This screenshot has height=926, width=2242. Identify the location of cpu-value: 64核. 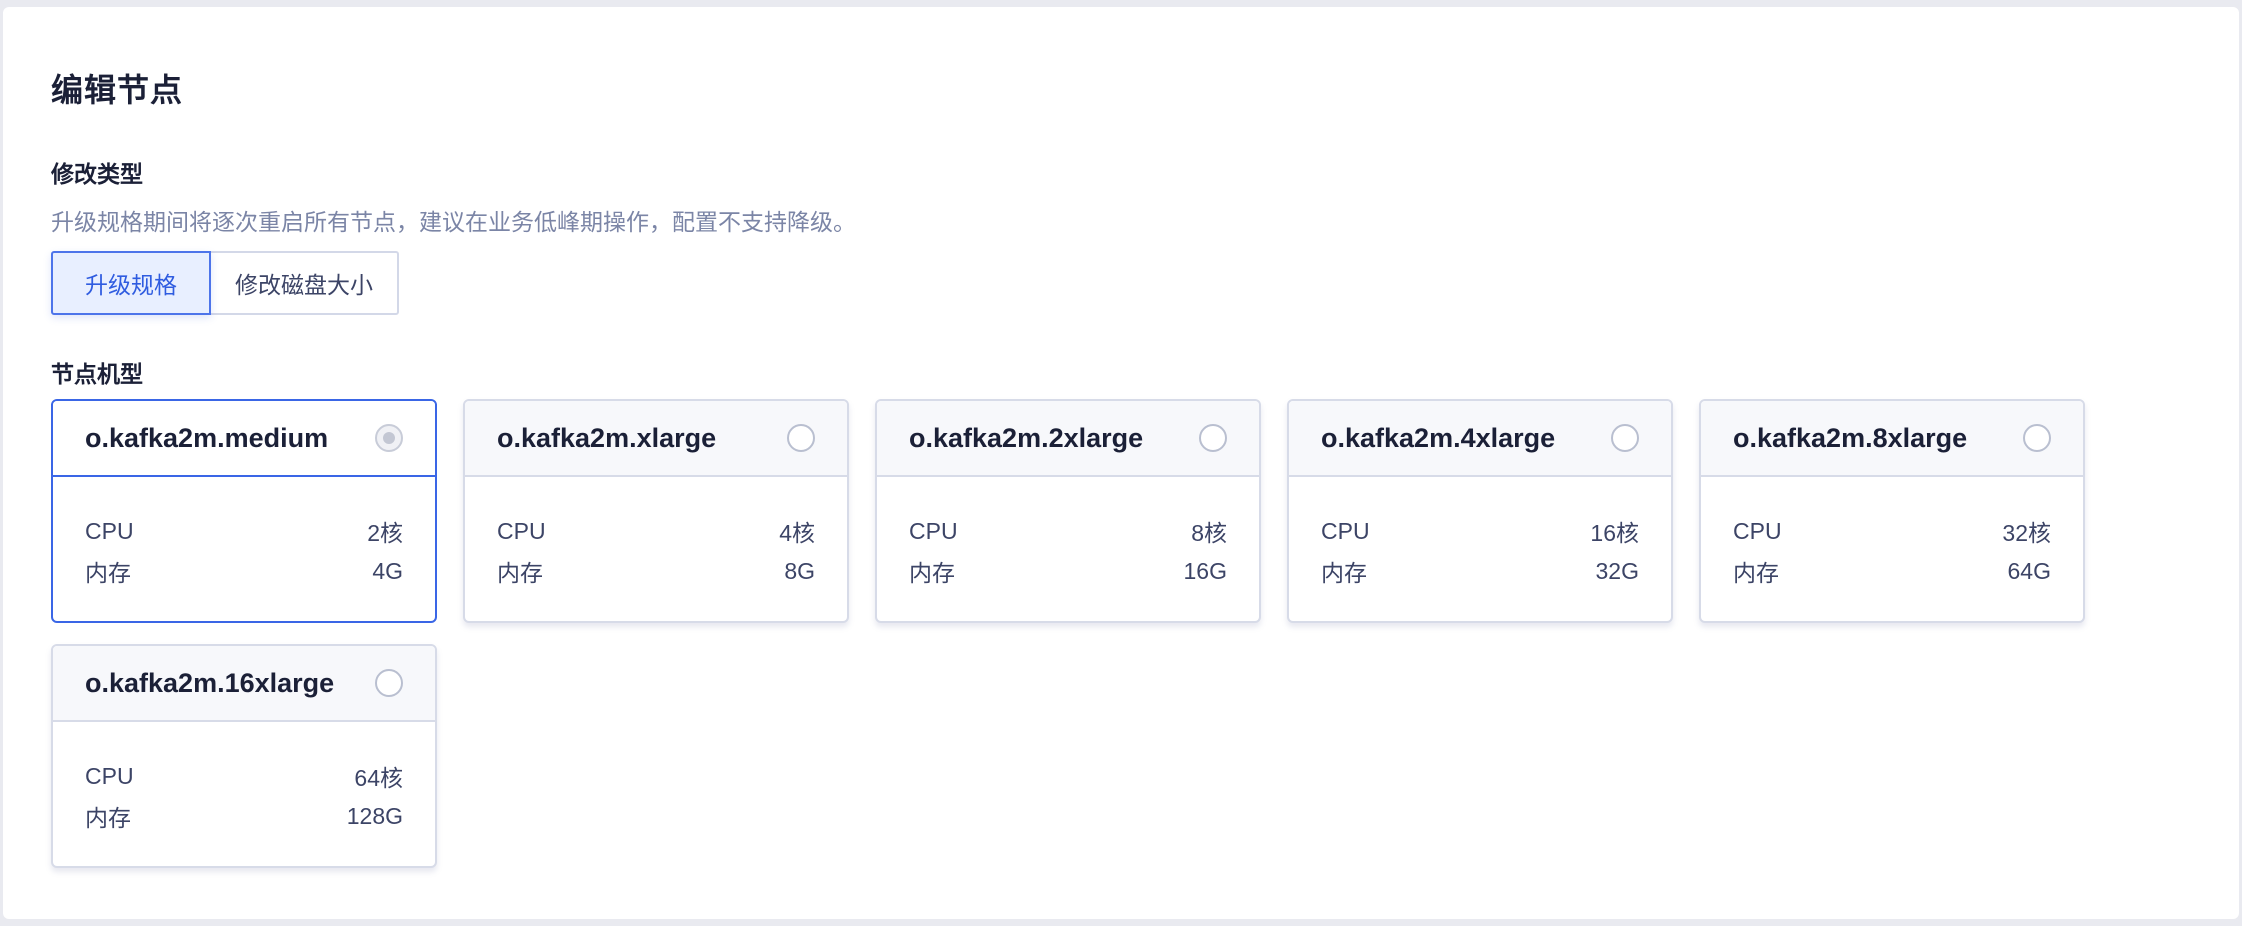
(378, 778).